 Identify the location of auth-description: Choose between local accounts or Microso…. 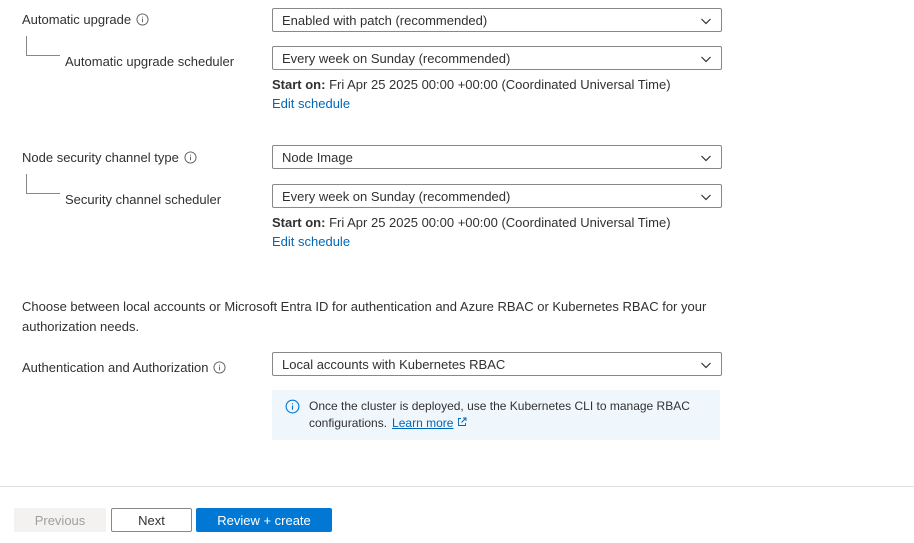
(364, 316).